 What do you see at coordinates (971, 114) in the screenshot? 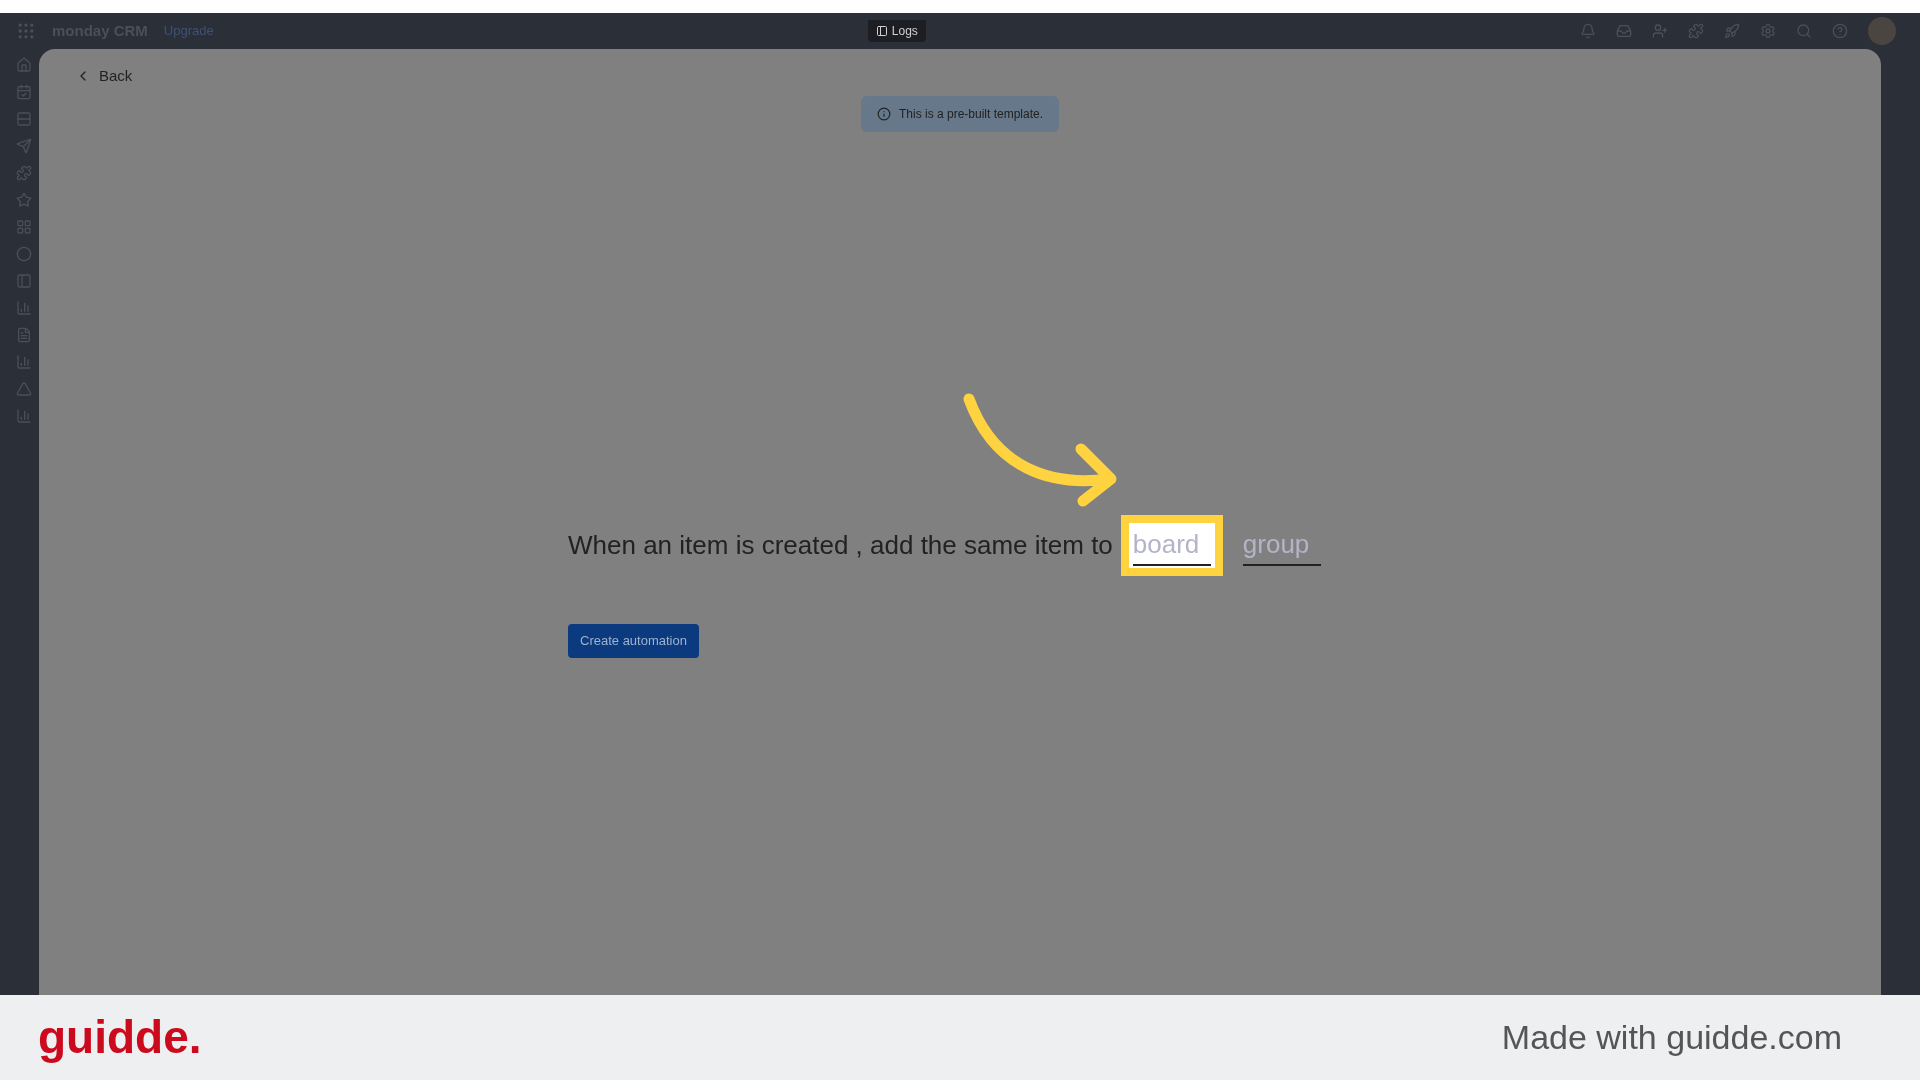
I see `notice-text: This is a pre-built template.` at bounding box center [971, 114].